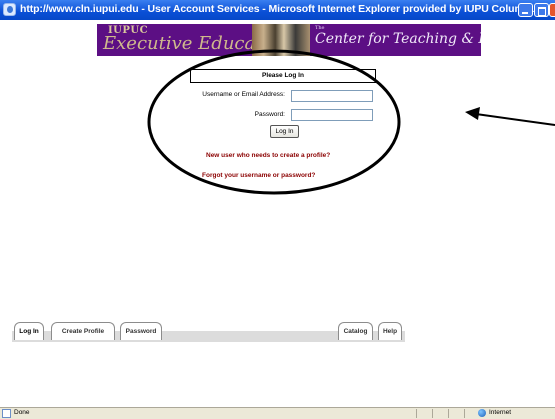 The height and width of the screenshot is (419, 555). What do you see at coordinates (22, 412) in the screenshot?
I see `status-text: Done` at bounding box center [22, 412].